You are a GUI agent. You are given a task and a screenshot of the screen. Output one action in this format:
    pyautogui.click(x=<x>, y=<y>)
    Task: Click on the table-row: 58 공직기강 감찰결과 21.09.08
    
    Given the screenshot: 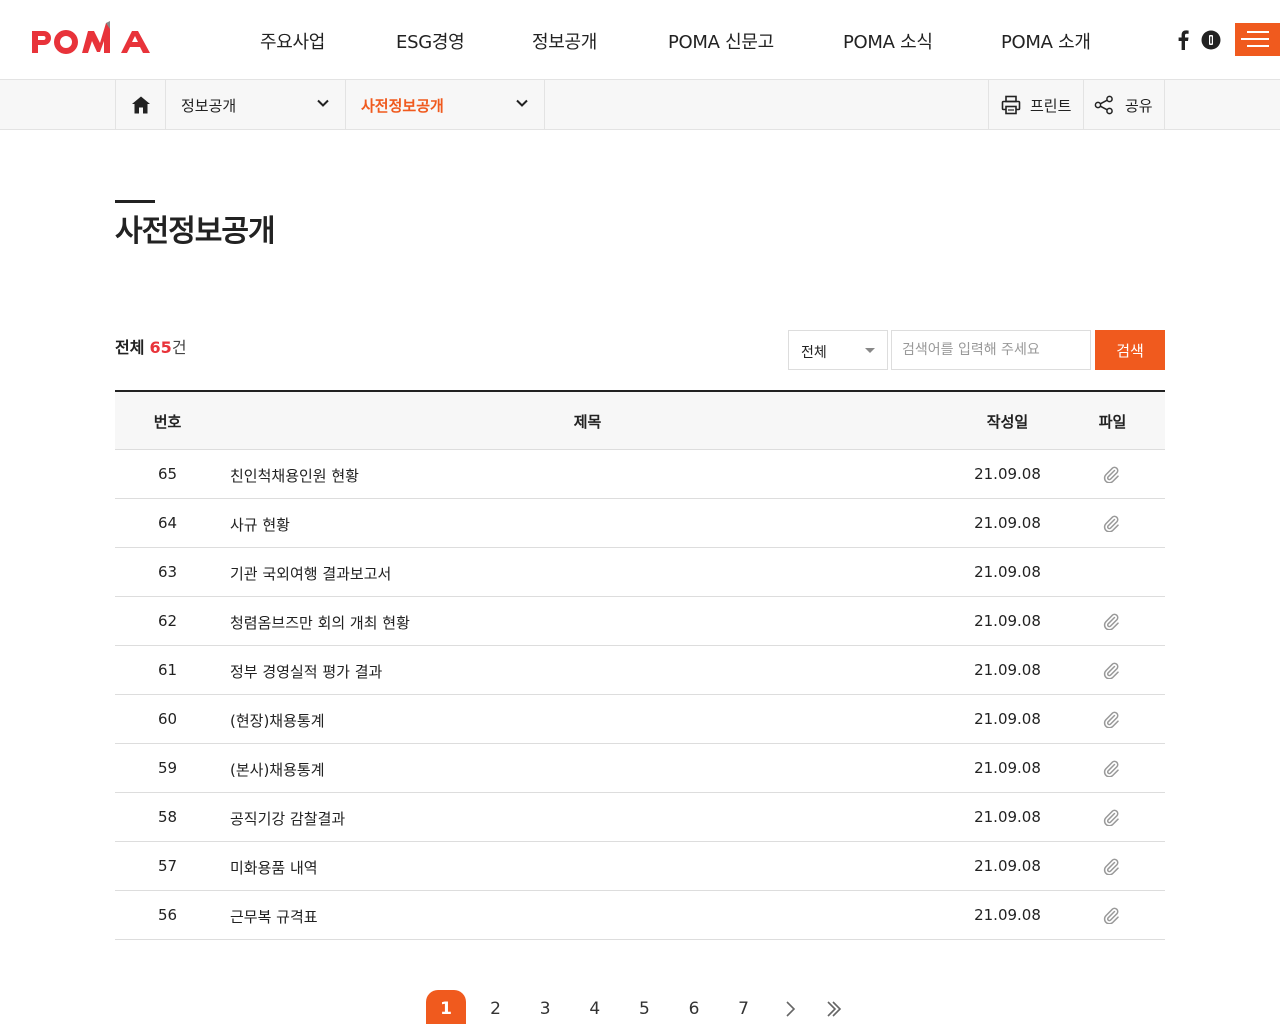 What is the action you would take?
    pyautogui.click(x=640, y=817)
    